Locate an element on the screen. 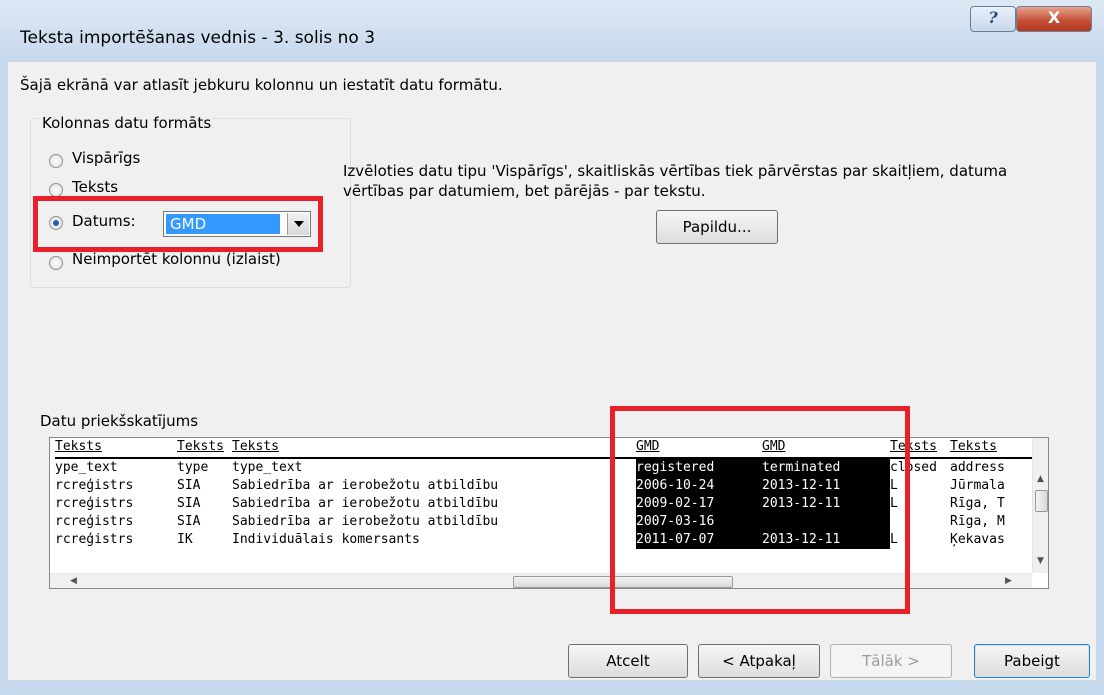 This screenshot has height=695, width=1104. table-cell: type_text is located at coordinates (267, 467).